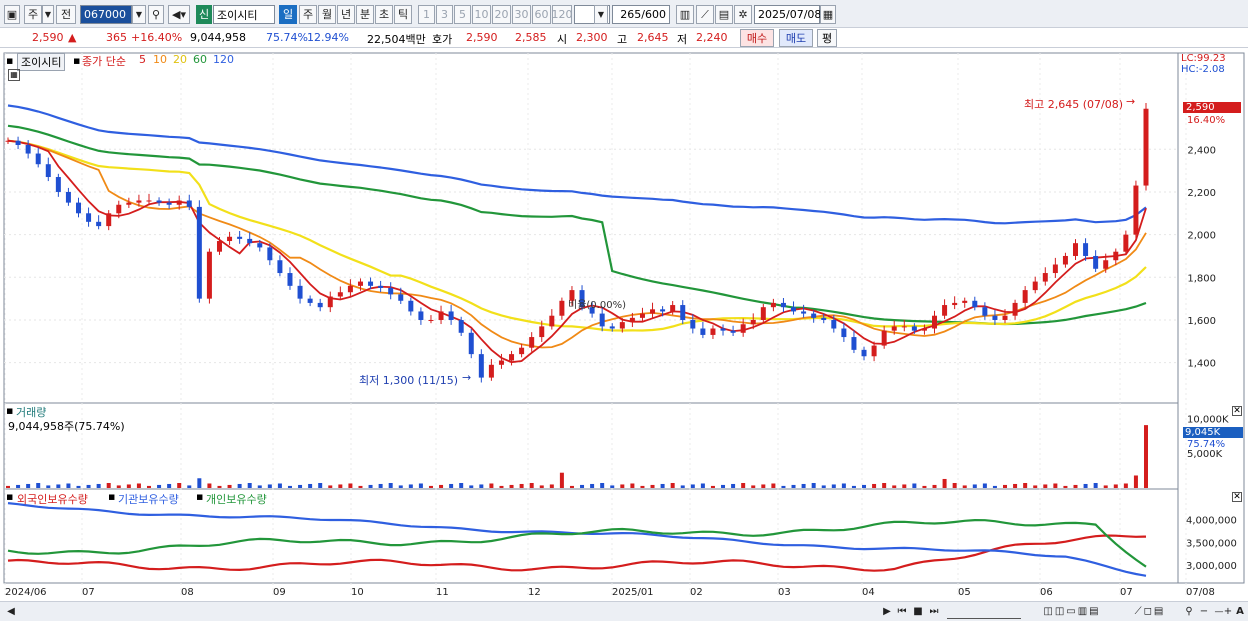  Describe the element at coordinates (597, 305) in the screenshot. I see `ratio-annotation: 비율(0.00%)` at that location.